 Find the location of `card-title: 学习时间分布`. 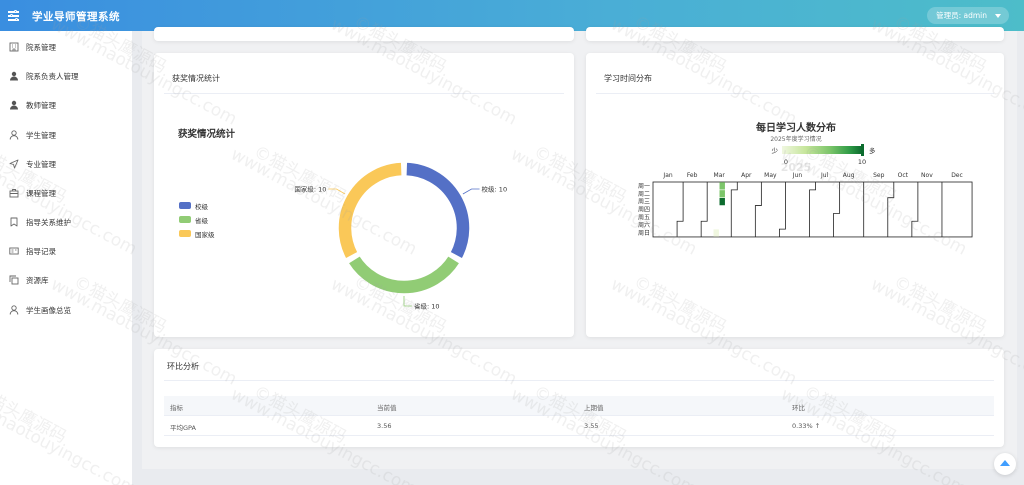

card-title: 学习时间分布 is located at coordinates (628, 78).